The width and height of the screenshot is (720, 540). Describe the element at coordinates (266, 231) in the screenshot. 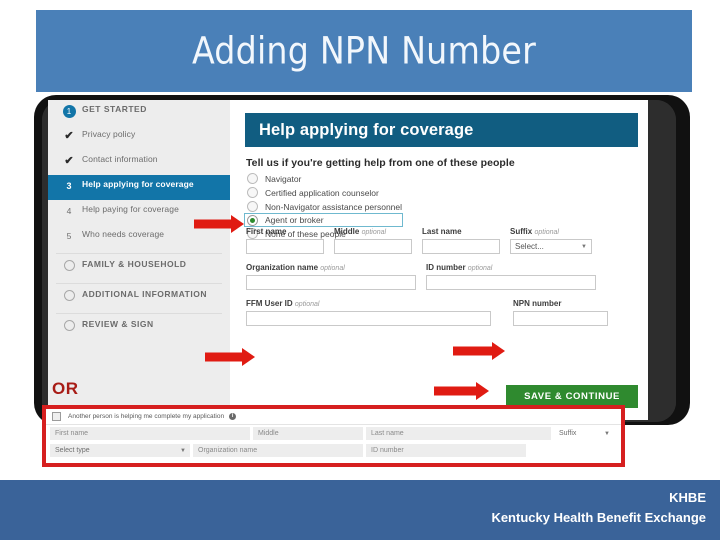

I see `field-label: First name` at that location.